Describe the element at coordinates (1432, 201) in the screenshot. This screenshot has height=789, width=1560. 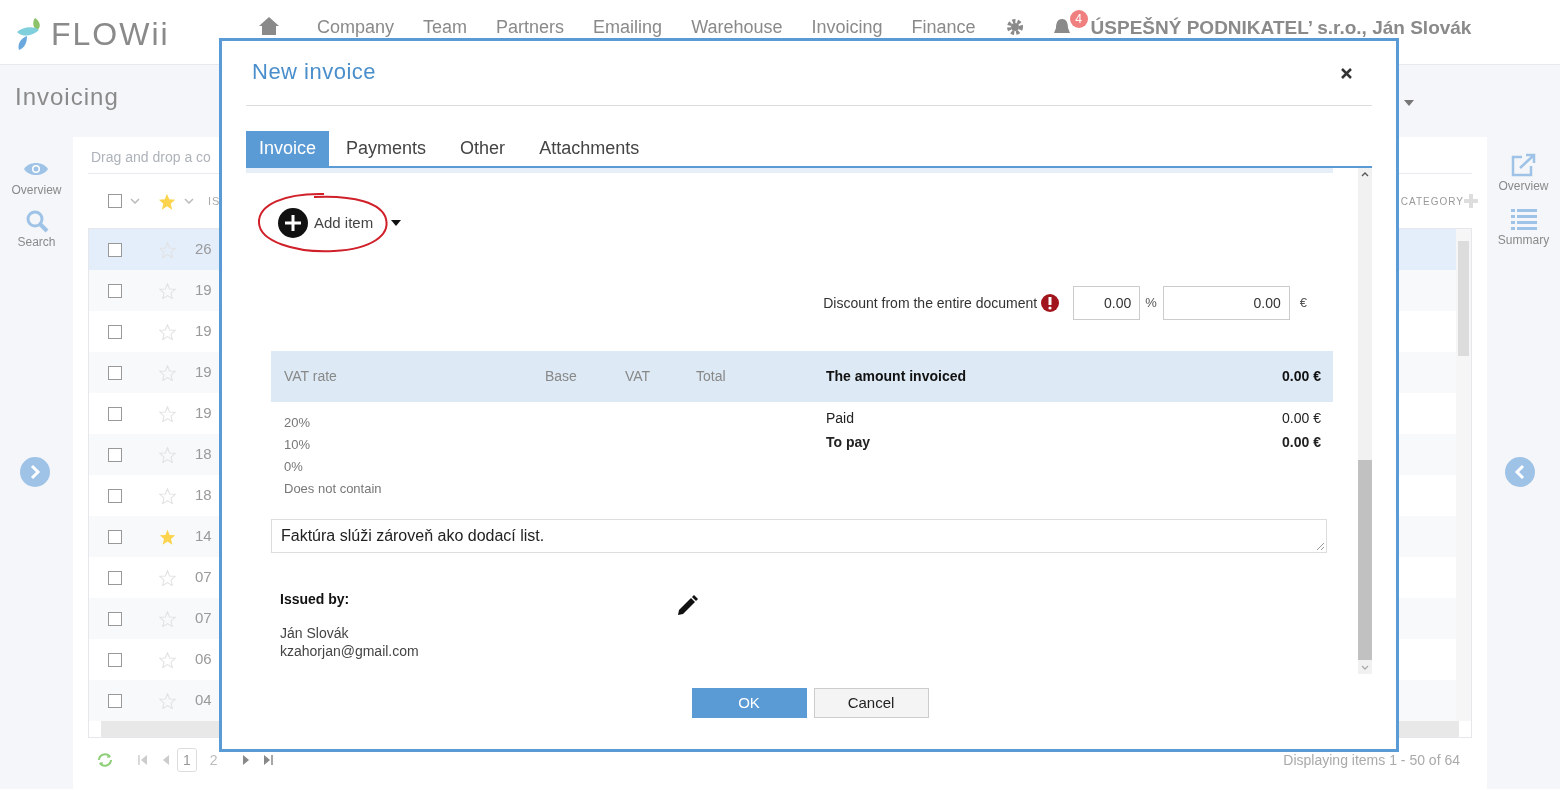
I see `column-header: CATEGORY` at that location.